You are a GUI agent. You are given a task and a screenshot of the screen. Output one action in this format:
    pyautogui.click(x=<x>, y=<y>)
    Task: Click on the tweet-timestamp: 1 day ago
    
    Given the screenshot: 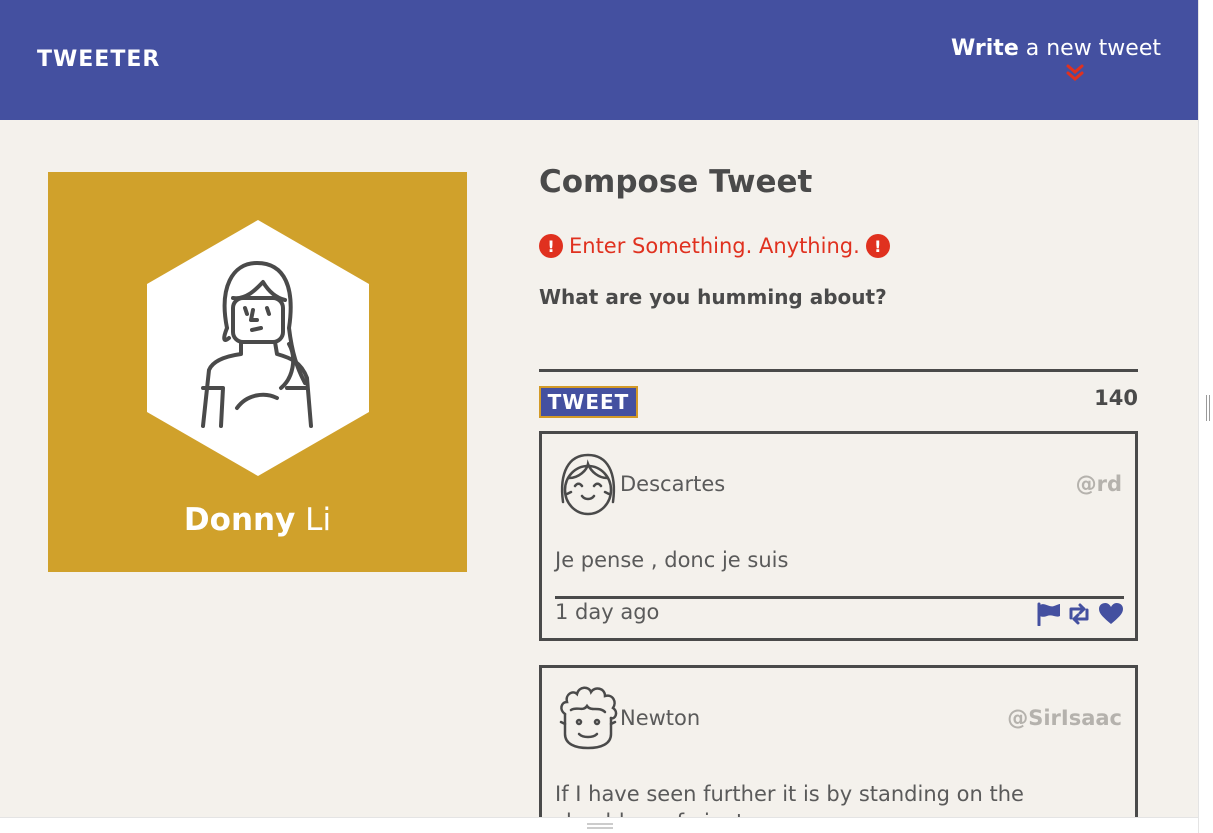 What is the action you would take?
    pyautogui.click(x=607, y=612)
    